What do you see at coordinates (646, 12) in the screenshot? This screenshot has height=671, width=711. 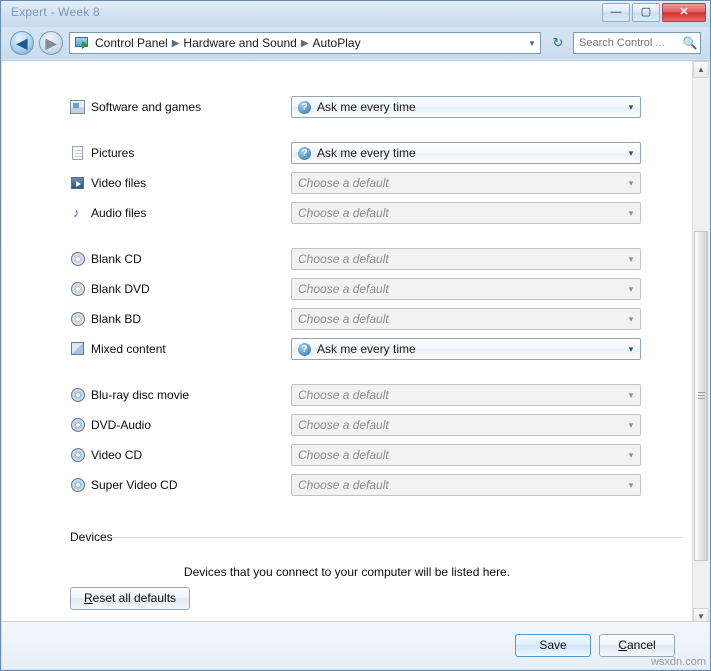 I see `maximize-button: ▢` at bounding box center [646, 12].